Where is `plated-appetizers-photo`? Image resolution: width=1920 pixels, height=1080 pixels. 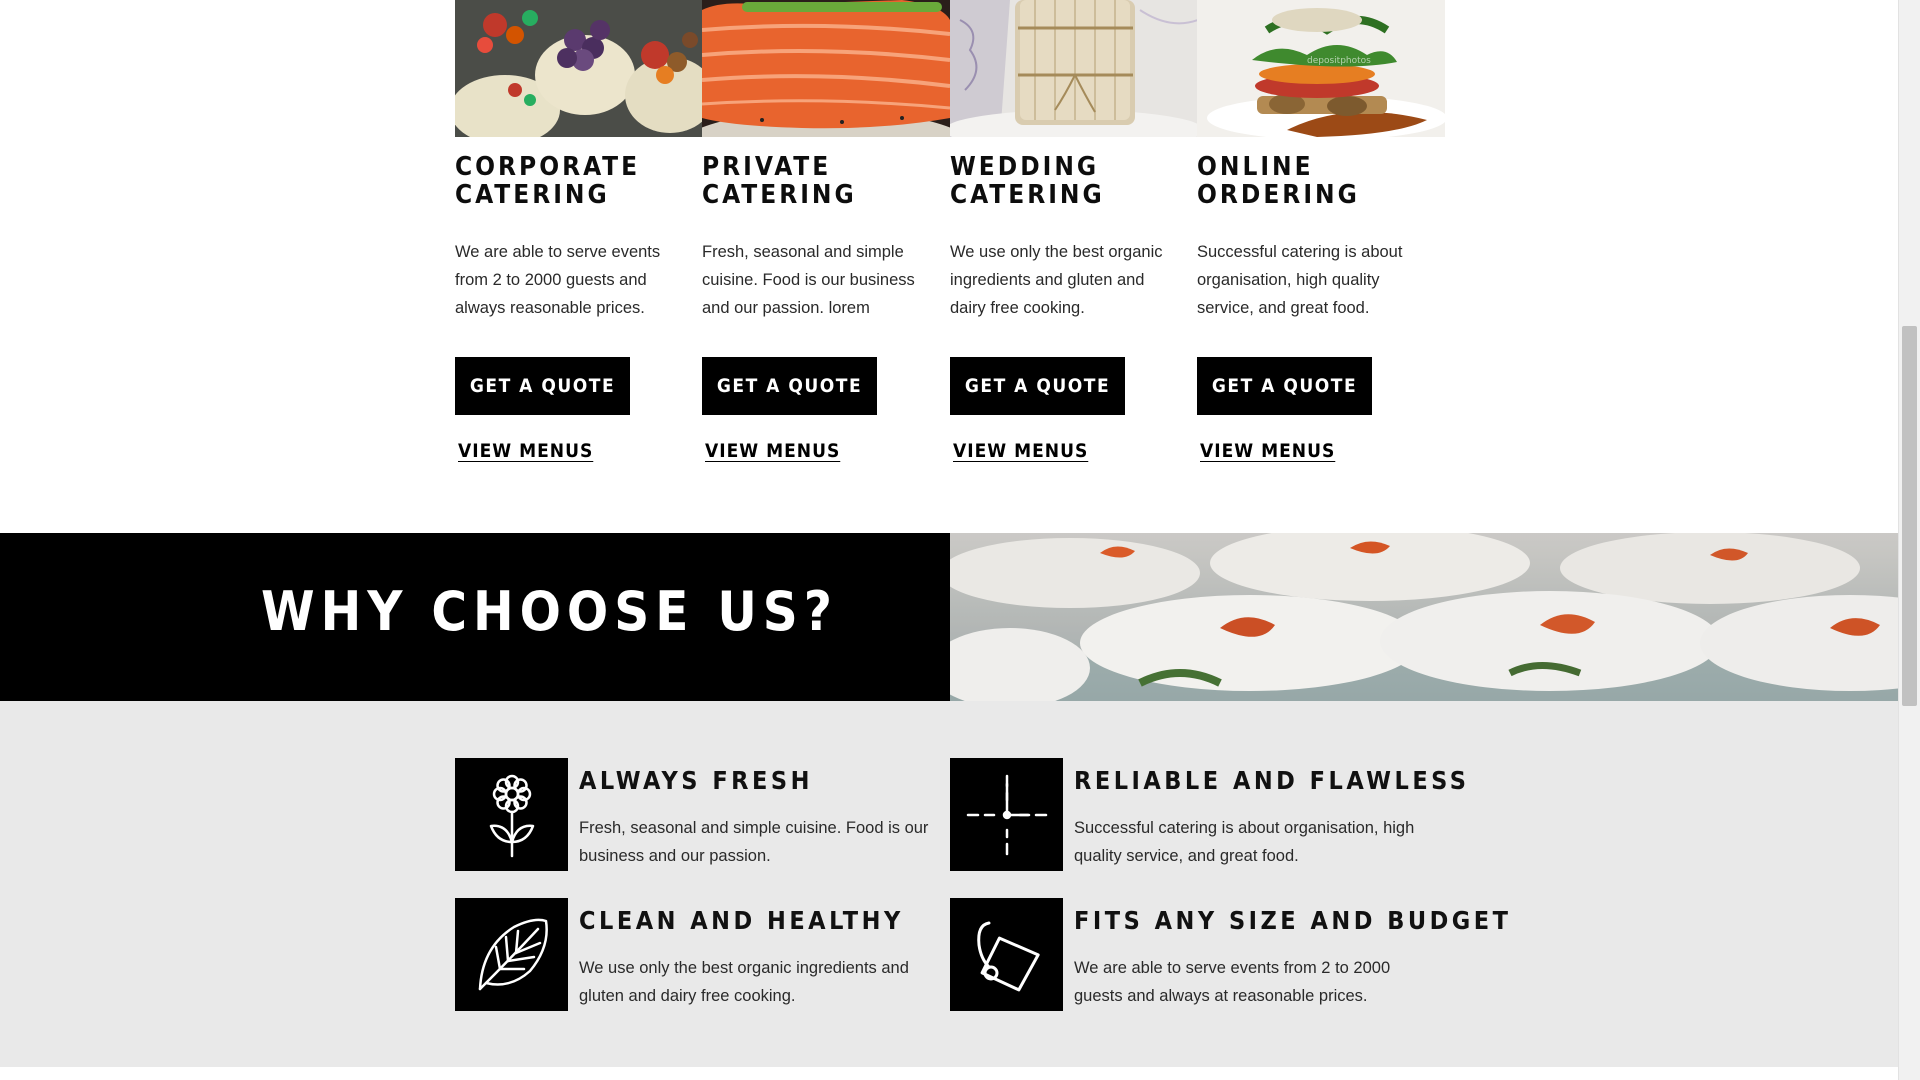
plated-appetizers-photo is located at coordinates (1424, 617).